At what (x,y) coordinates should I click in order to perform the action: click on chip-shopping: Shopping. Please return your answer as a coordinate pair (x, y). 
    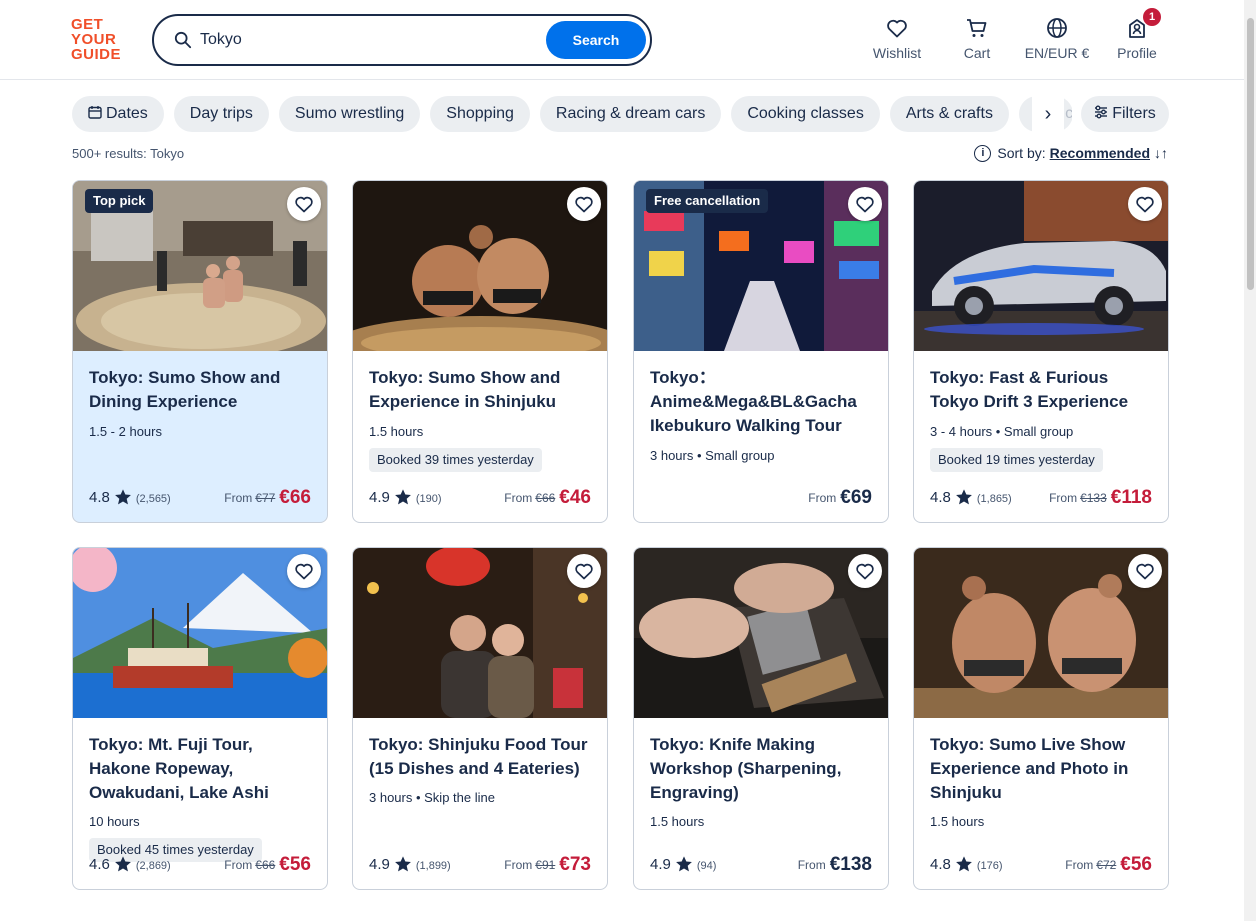
    Looking at the image, I should click on (480, 114).